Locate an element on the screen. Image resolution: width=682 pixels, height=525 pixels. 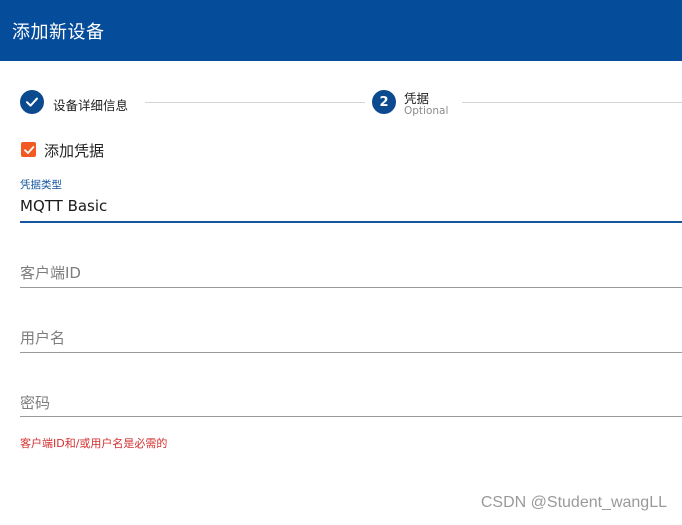
watermark: CSDN @Student_wangLL is located at coordinates (573, 502).